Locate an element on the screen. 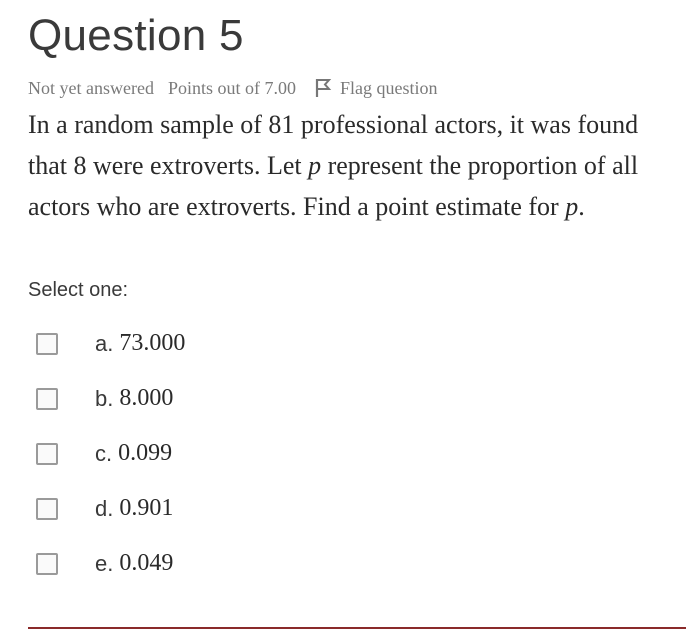  answer-option-e: e. 0.049 is located at coordinates (110, 563).